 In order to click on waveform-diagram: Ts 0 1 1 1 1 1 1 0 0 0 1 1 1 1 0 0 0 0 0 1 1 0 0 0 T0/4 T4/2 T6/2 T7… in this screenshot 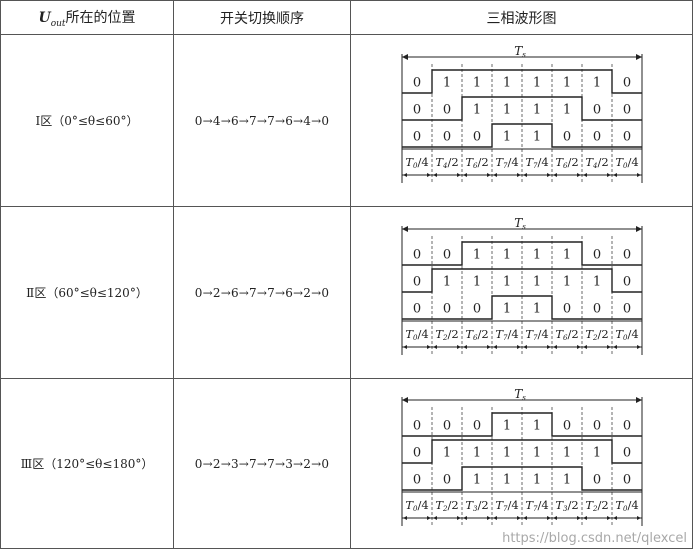, I will do `click(521, 114)`.